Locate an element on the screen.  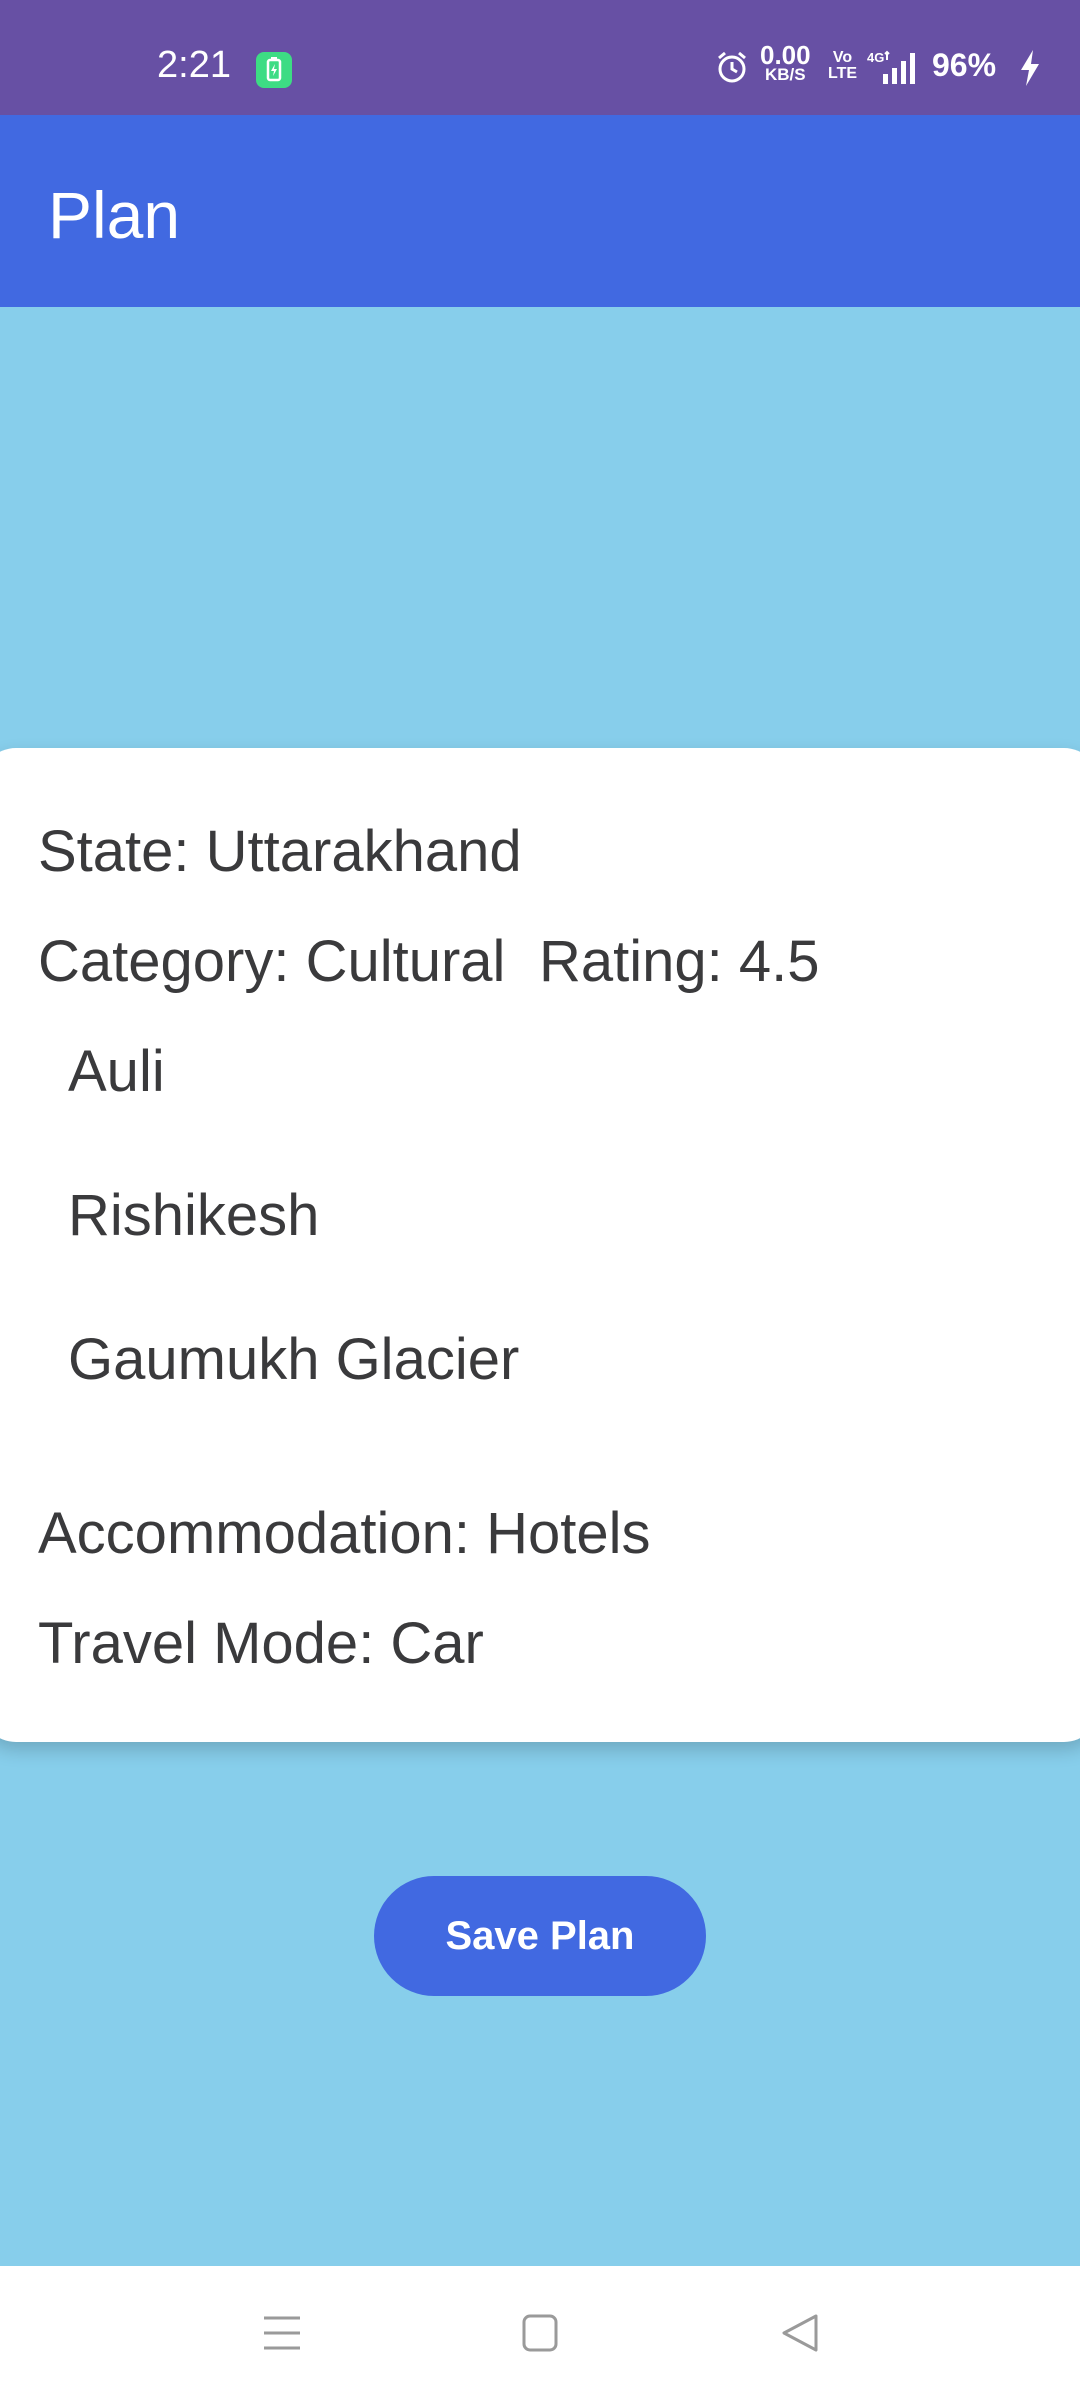
save-plan-button: Save Plan is located at coordinates (540, 1936).